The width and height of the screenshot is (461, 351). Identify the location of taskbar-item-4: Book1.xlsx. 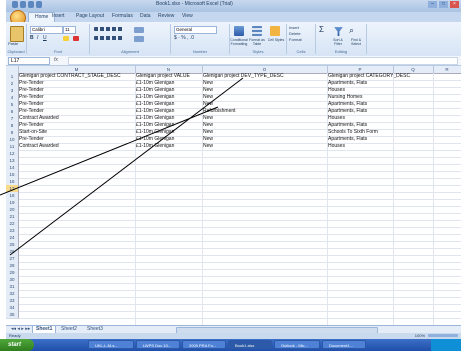
(250, 344).